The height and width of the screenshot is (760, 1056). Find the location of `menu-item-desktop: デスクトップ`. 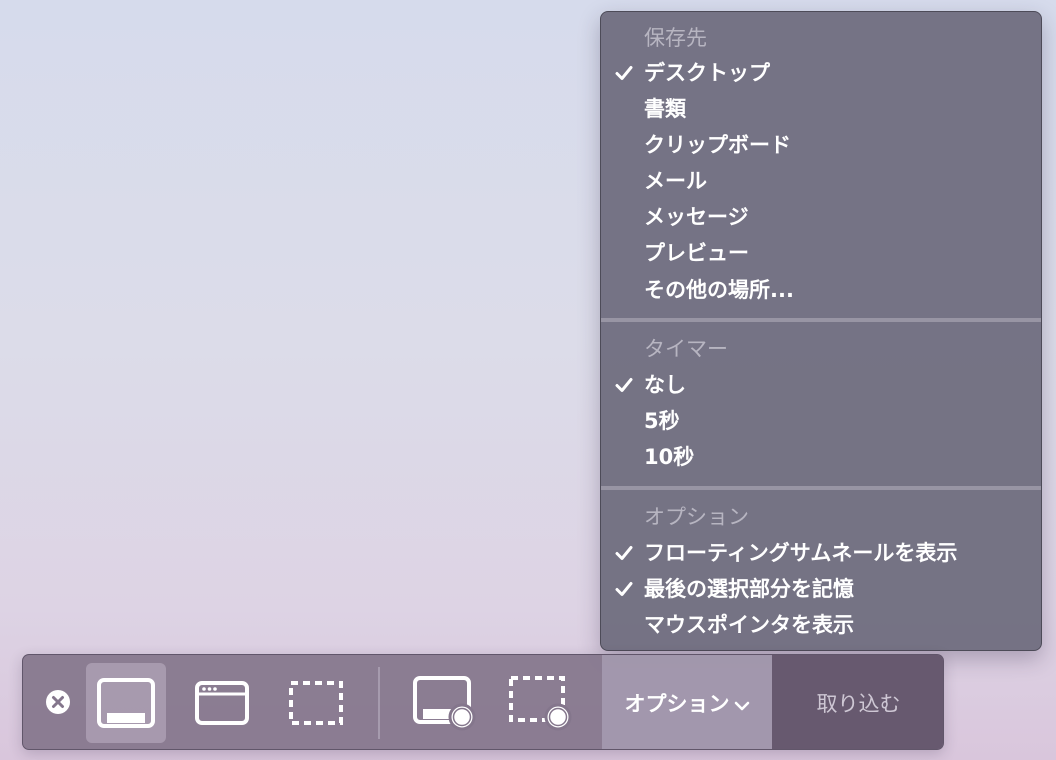

menu-item-desktop: デスクトップ is located at coordinates (821, 73).